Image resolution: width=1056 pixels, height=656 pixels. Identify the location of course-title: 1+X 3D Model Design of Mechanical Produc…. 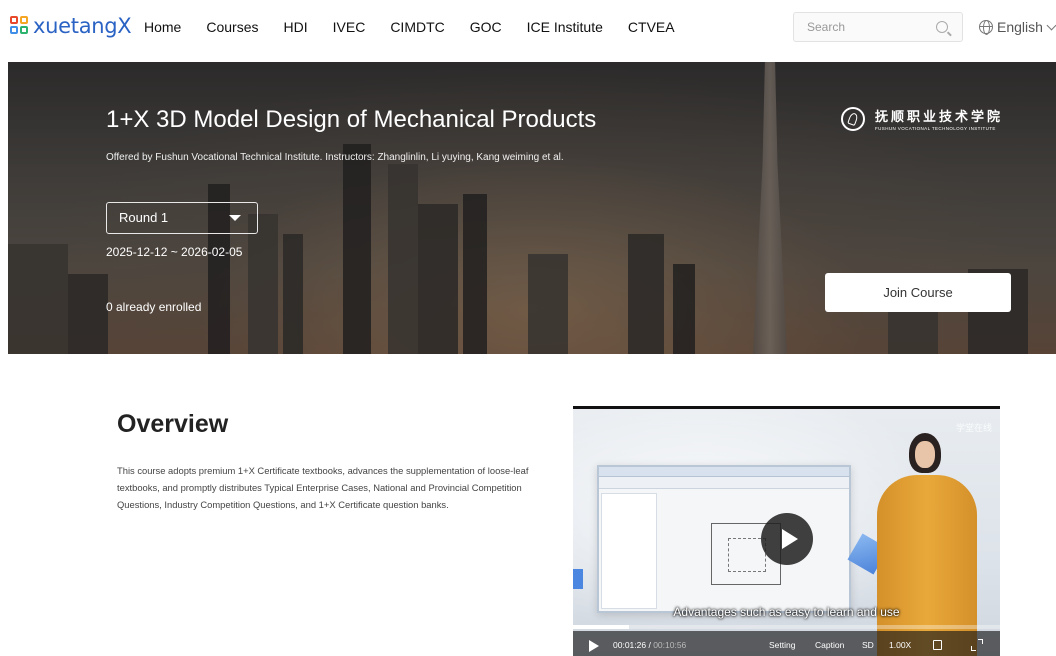
(351, 119).